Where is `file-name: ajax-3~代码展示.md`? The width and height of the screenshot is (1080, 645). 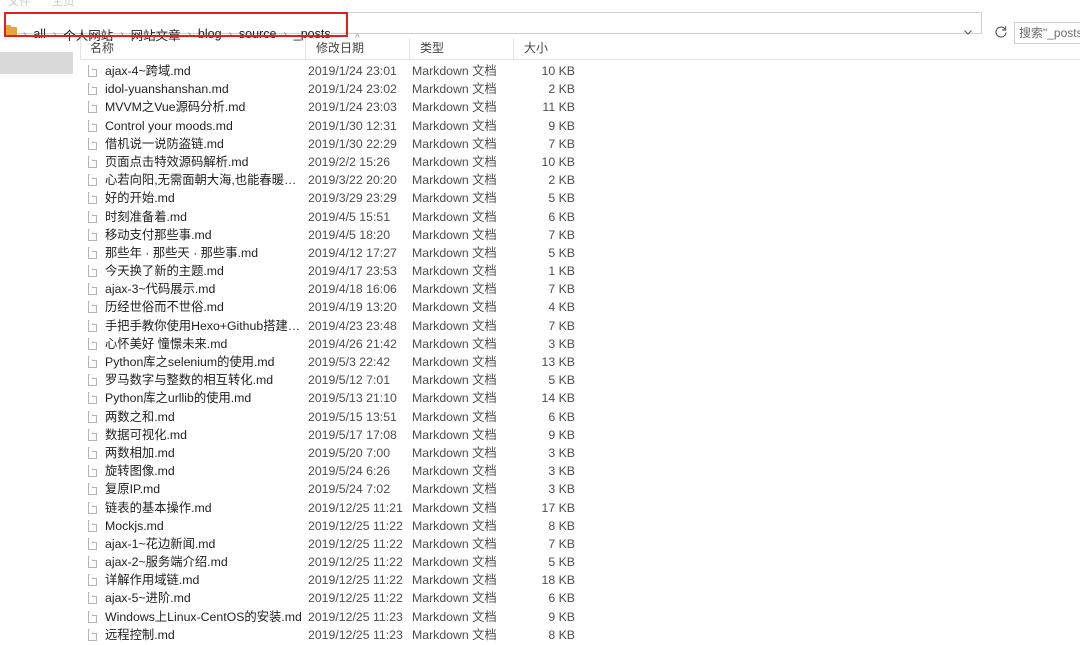 file-name: ajax-3~代码展示.md is located at coordinates (160, 289).